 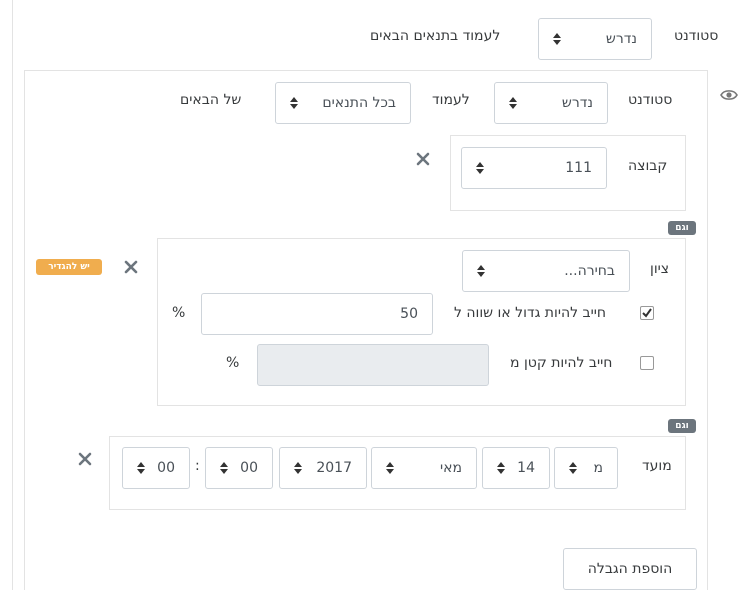 What do you see at coordinates (69, 267) in the screenshot?
I see `required-badge: יש להגדיר` at bounding box center [69, 267].